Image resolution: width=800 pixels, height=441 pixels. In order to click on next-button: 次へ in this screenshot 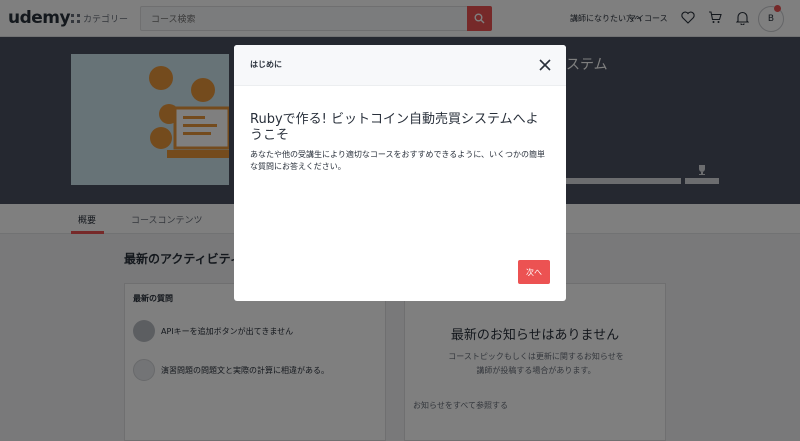, I will do `click(534, 272)`.